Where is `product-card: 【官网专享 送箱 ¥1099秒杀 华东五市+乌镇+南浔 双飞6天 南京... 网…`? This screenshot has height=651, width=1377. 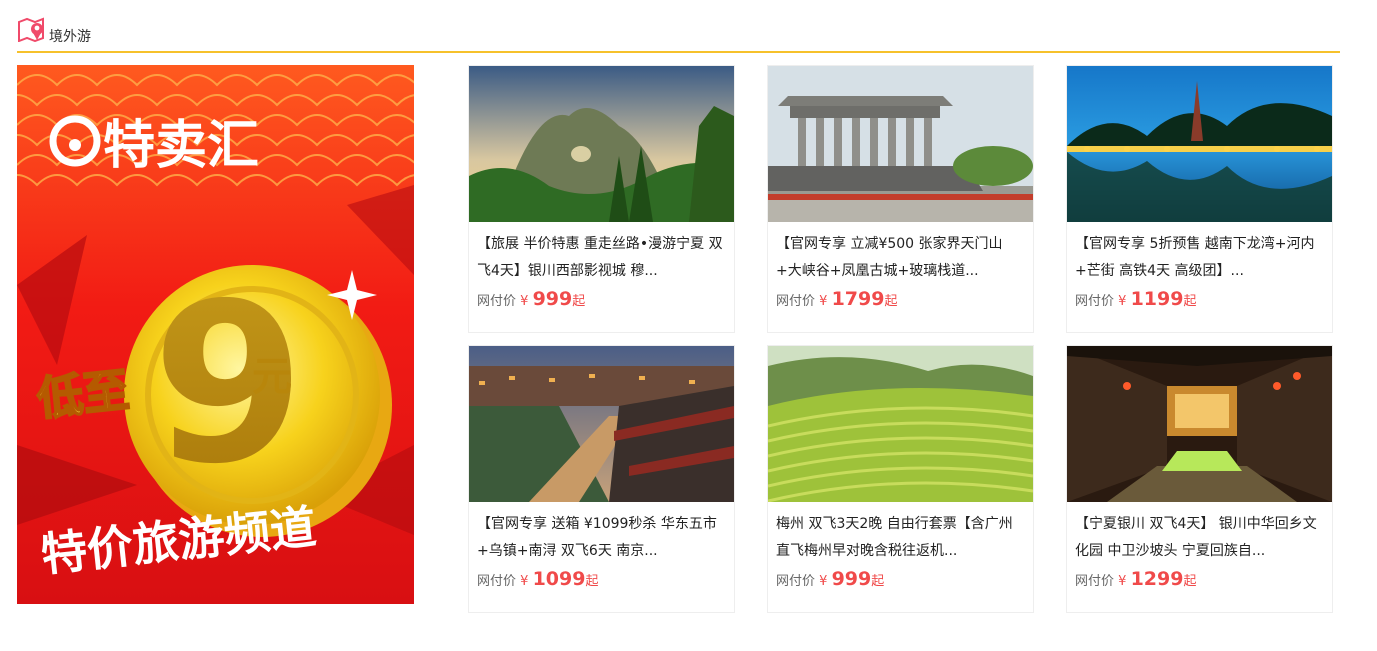 product-card: 【官网专享 送箱 ¥1099秒杀 华东五市+乌镇+南浔 双飞6天 南京... 网… is located at coordinates (601, 479).